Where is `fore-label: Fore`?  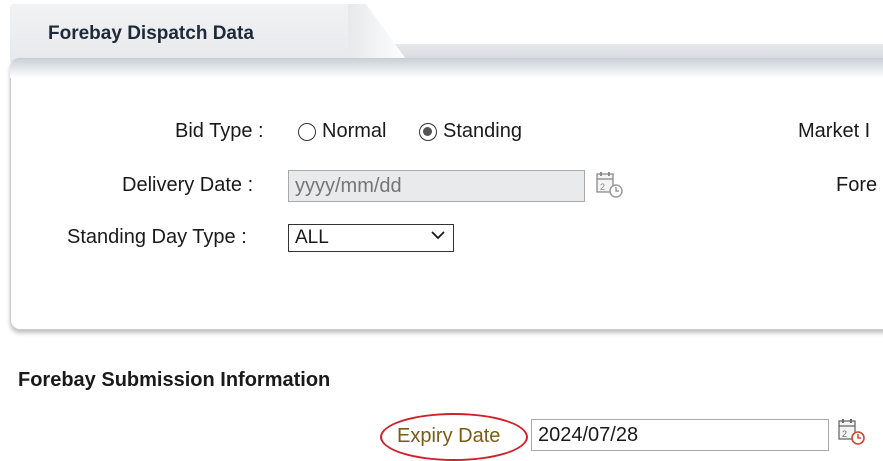 fore-label: Fore is located at coordinates (857, 185).